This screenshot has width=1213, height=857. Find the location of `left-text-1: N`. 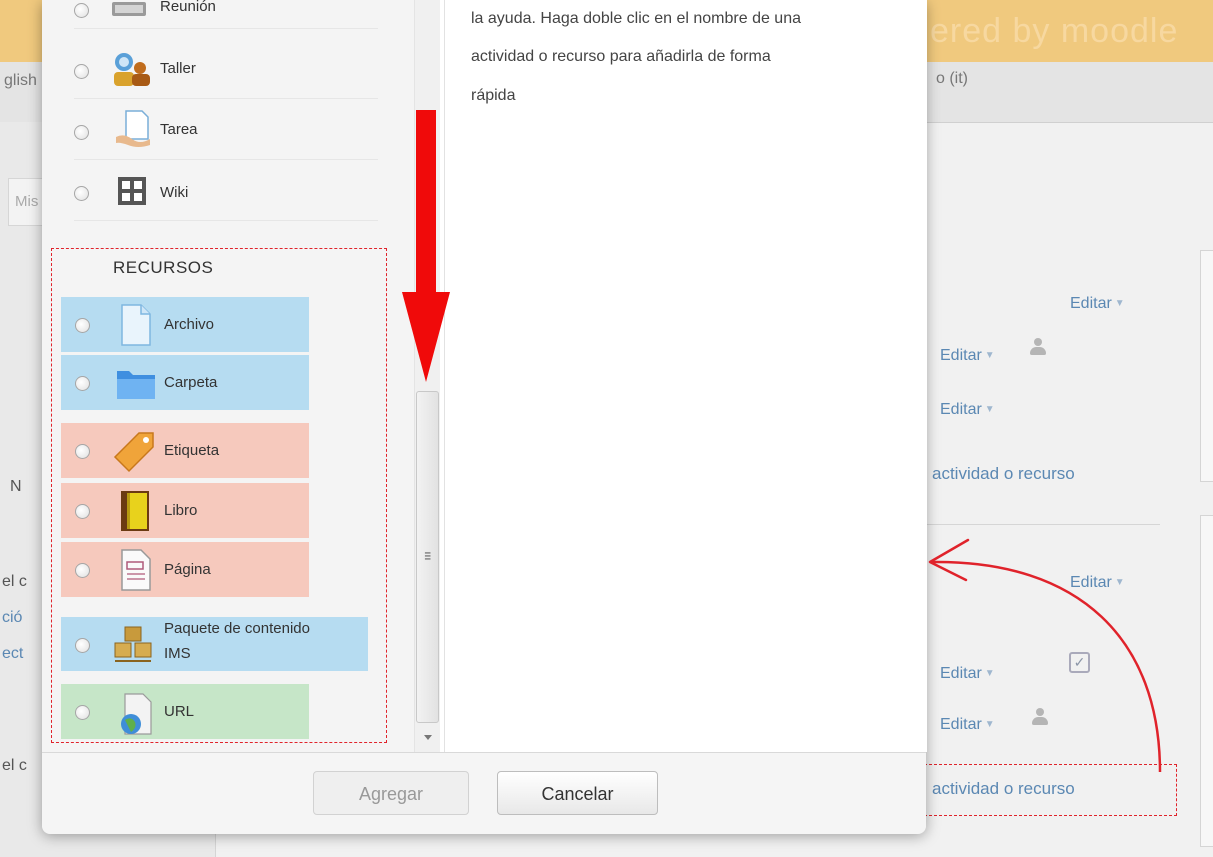

left-text-1: N is located at coordinates (16, 486).